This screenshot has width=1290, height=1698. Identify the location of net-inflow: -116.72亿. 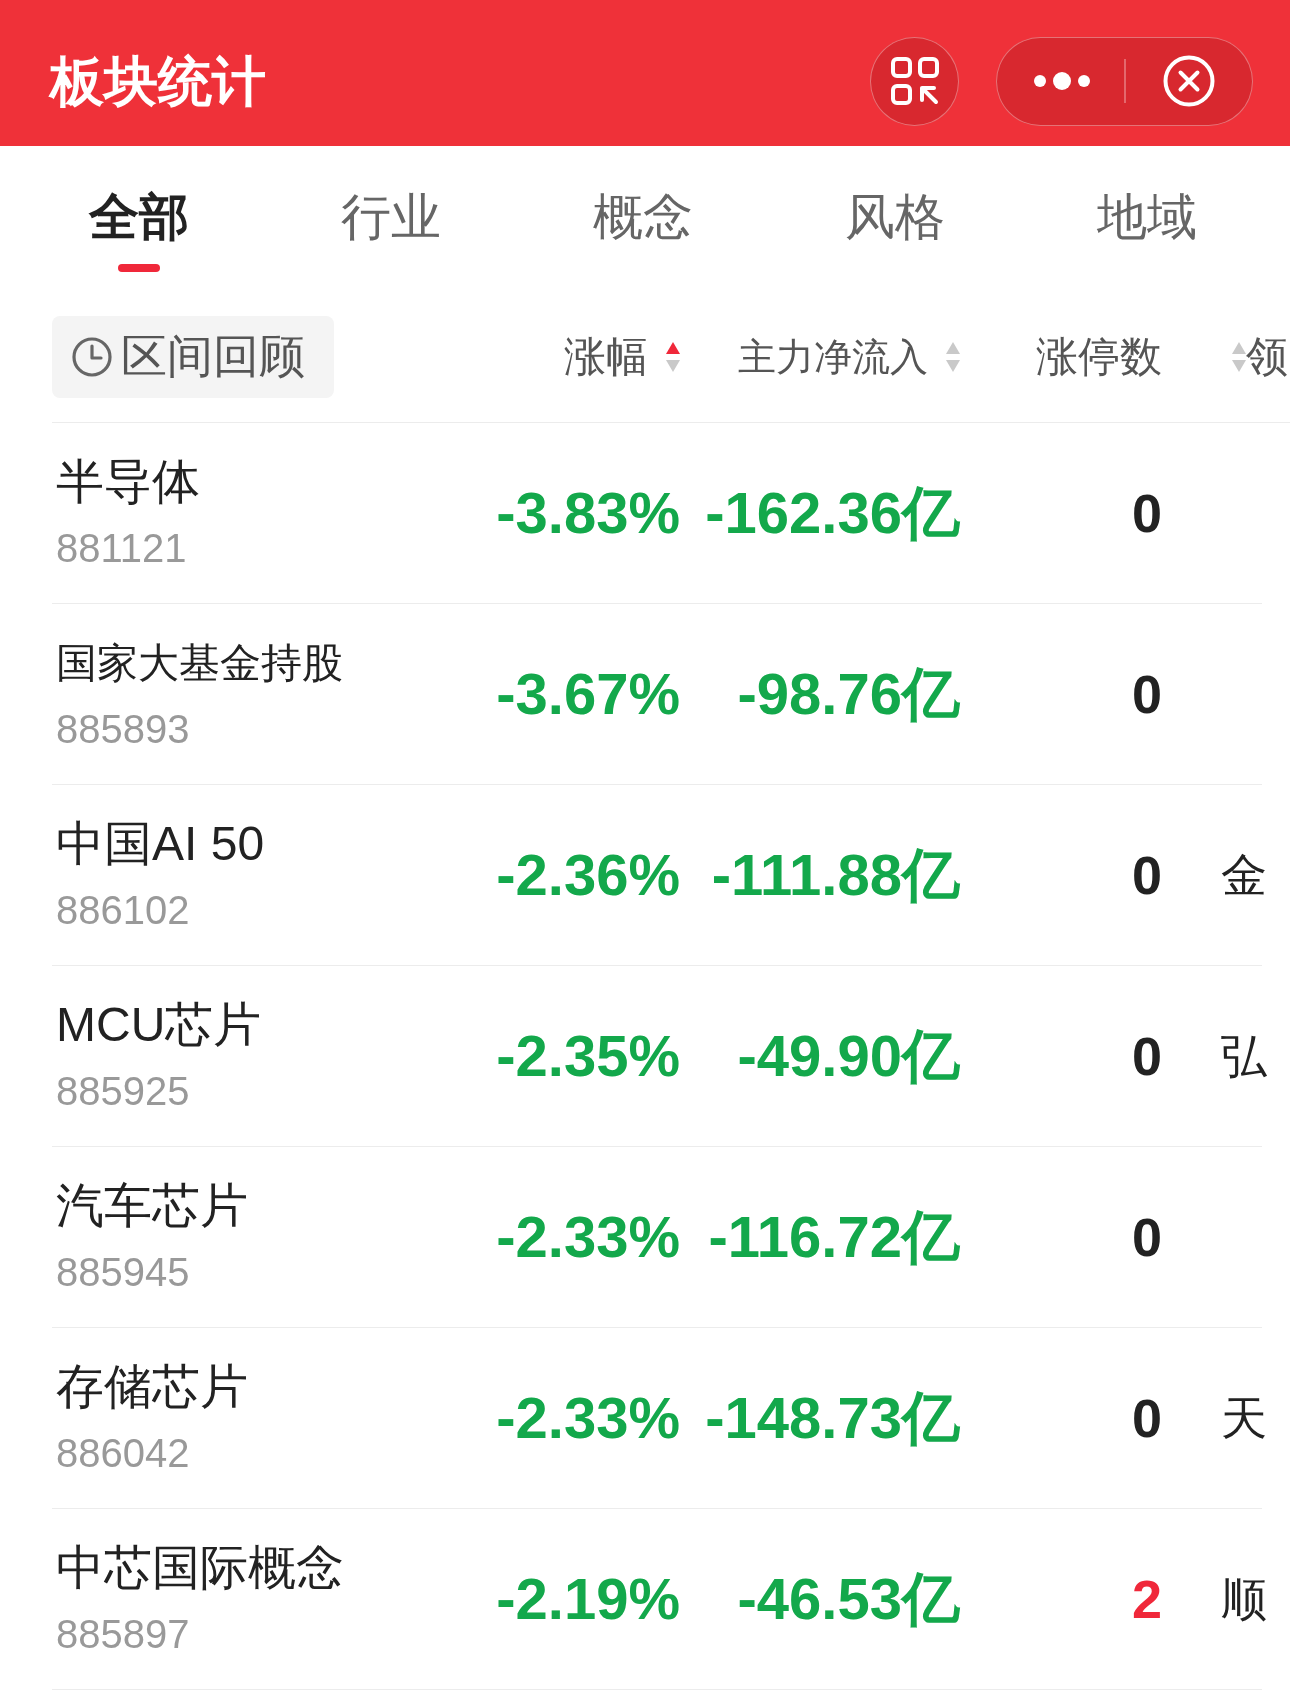
(834, 1237).